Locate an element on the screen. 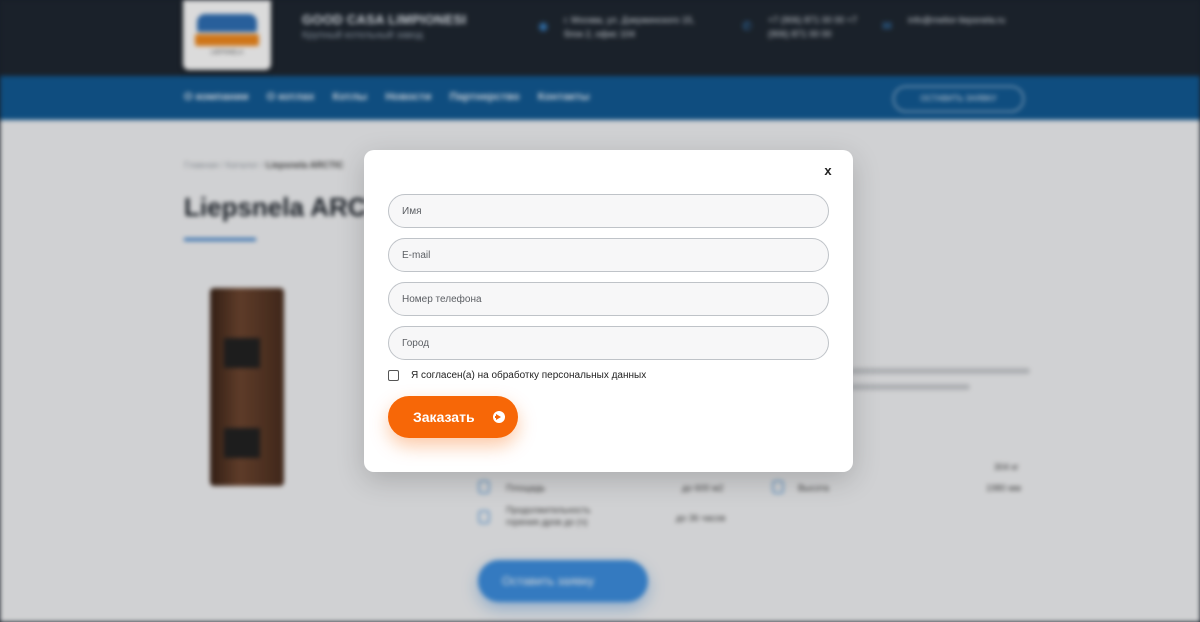 The width and height of the screenshot is (1200, 622). submit-order-button: Заказать is located at coordinates (453, 417).